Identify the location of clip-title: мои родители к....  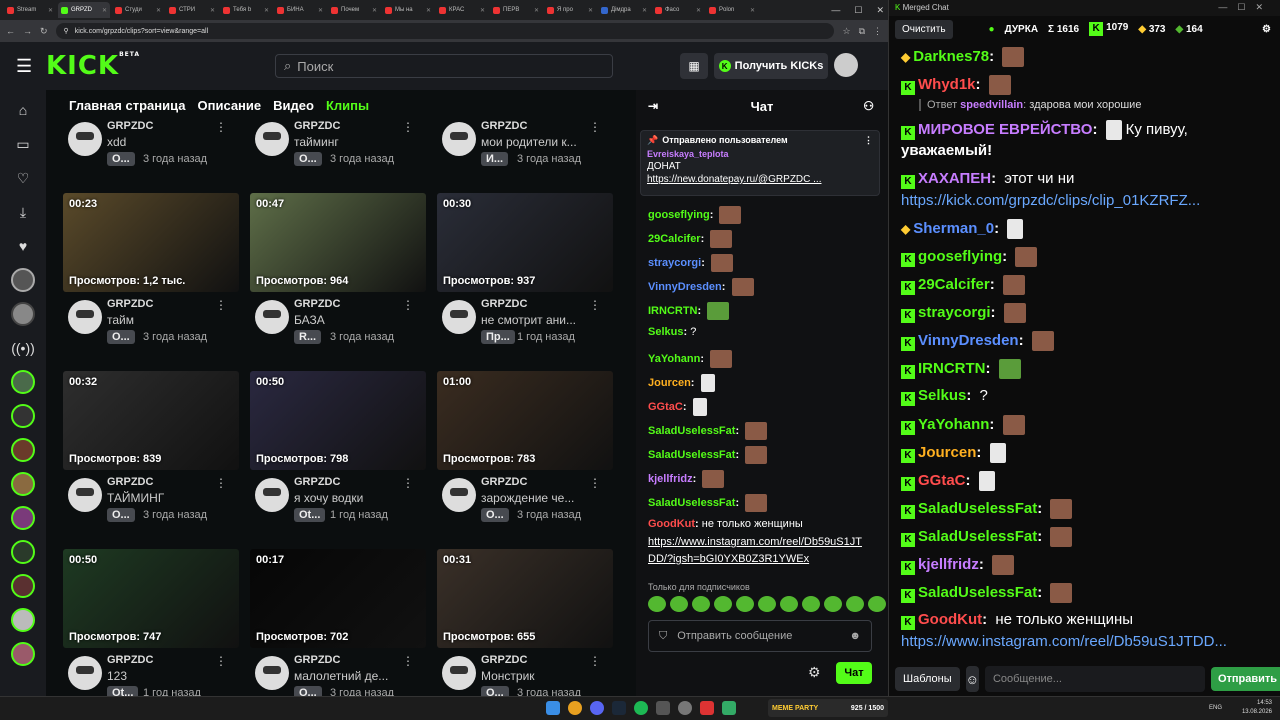
(529, 142).